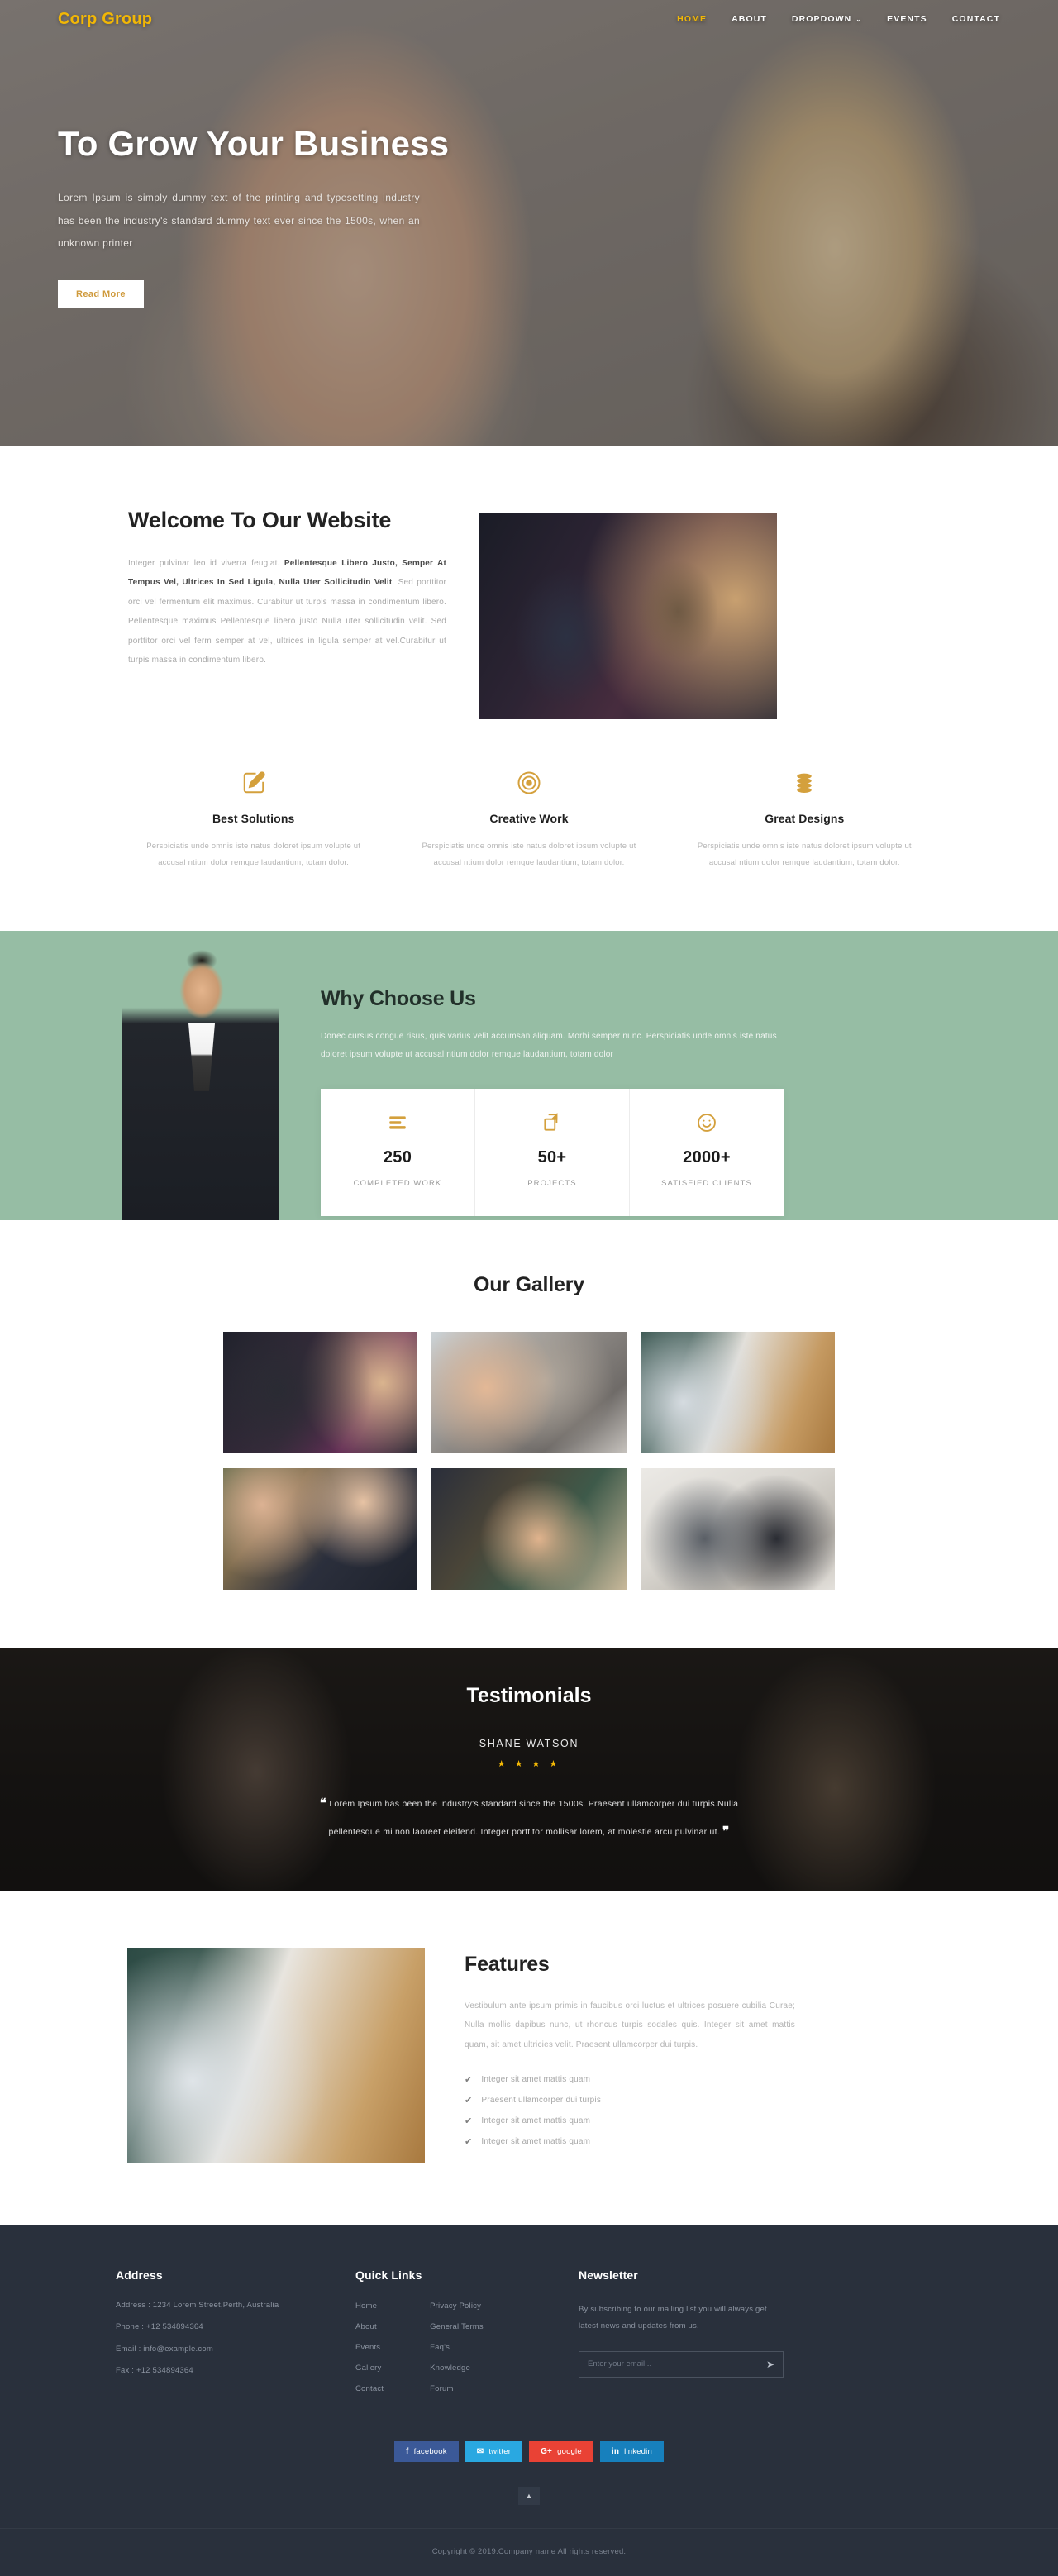 The height and width of the screenshot is (2576, 1058). What do you see at coordinates (397, 1183) in the screenshot?
I see `stat-label: COMPLETED WORK` at bounding box center [397, 1183].